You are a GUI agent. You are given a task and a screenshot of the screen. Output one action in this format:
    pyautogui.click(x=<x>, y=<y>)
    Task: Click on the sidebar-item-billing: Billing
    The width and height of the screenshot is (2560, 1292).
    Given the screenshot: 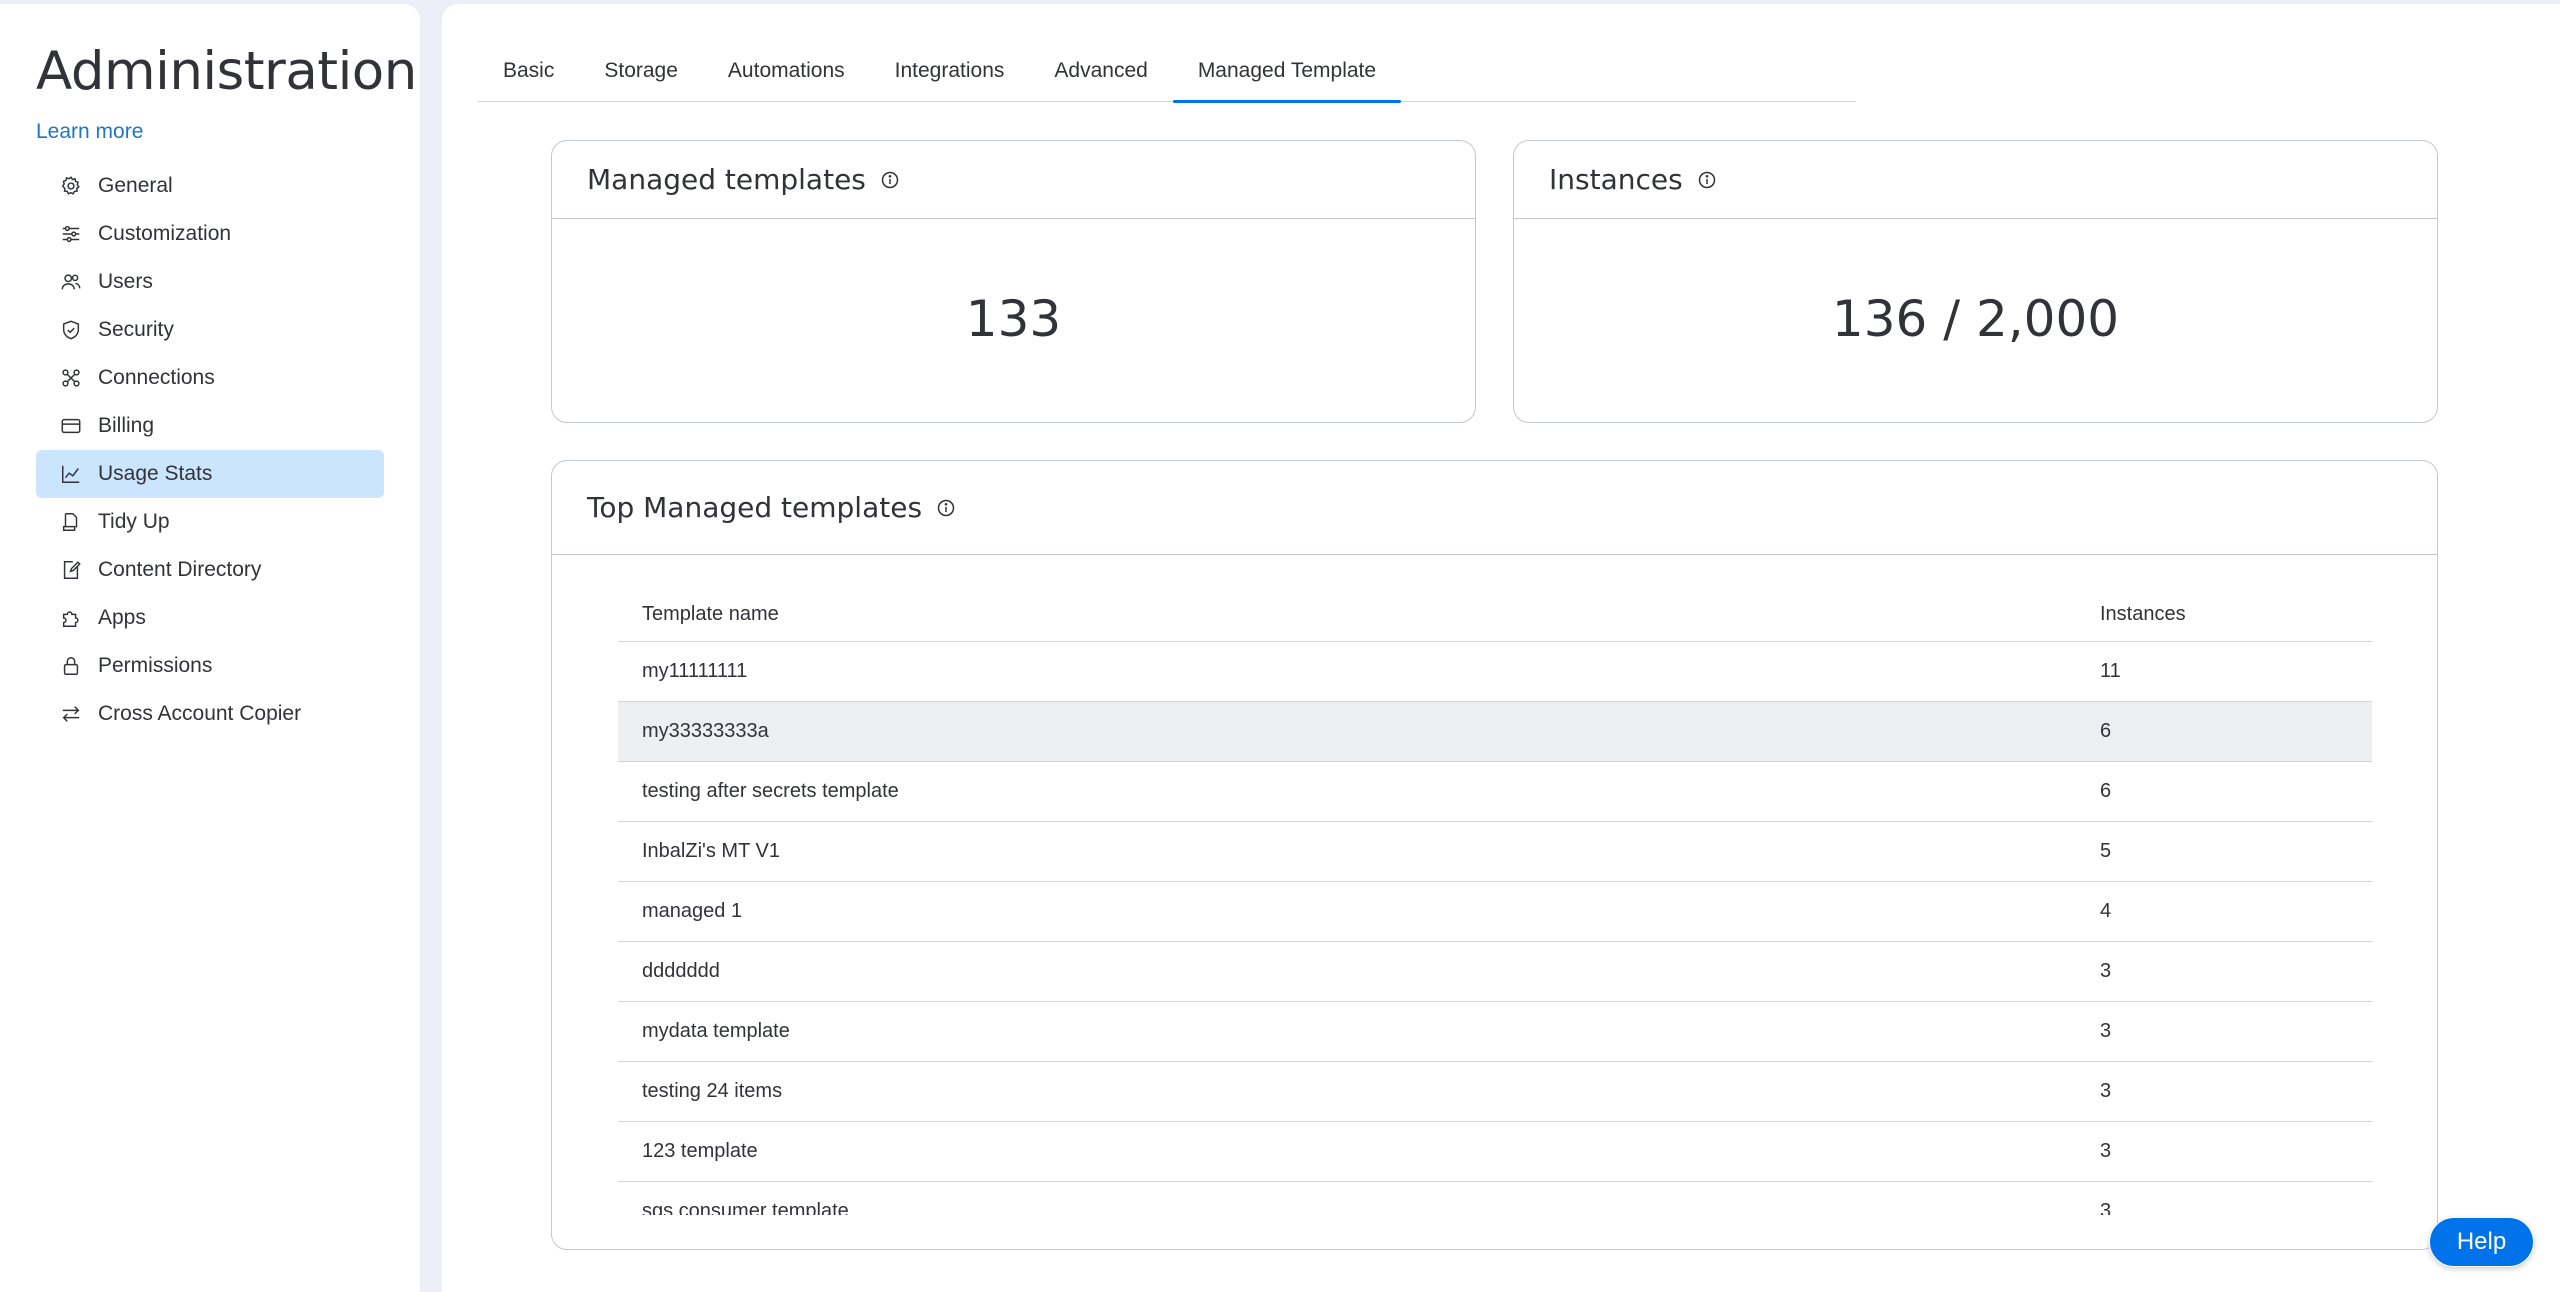 What is the action you would take?
    pyautogui.click(x=210, y=426)
    